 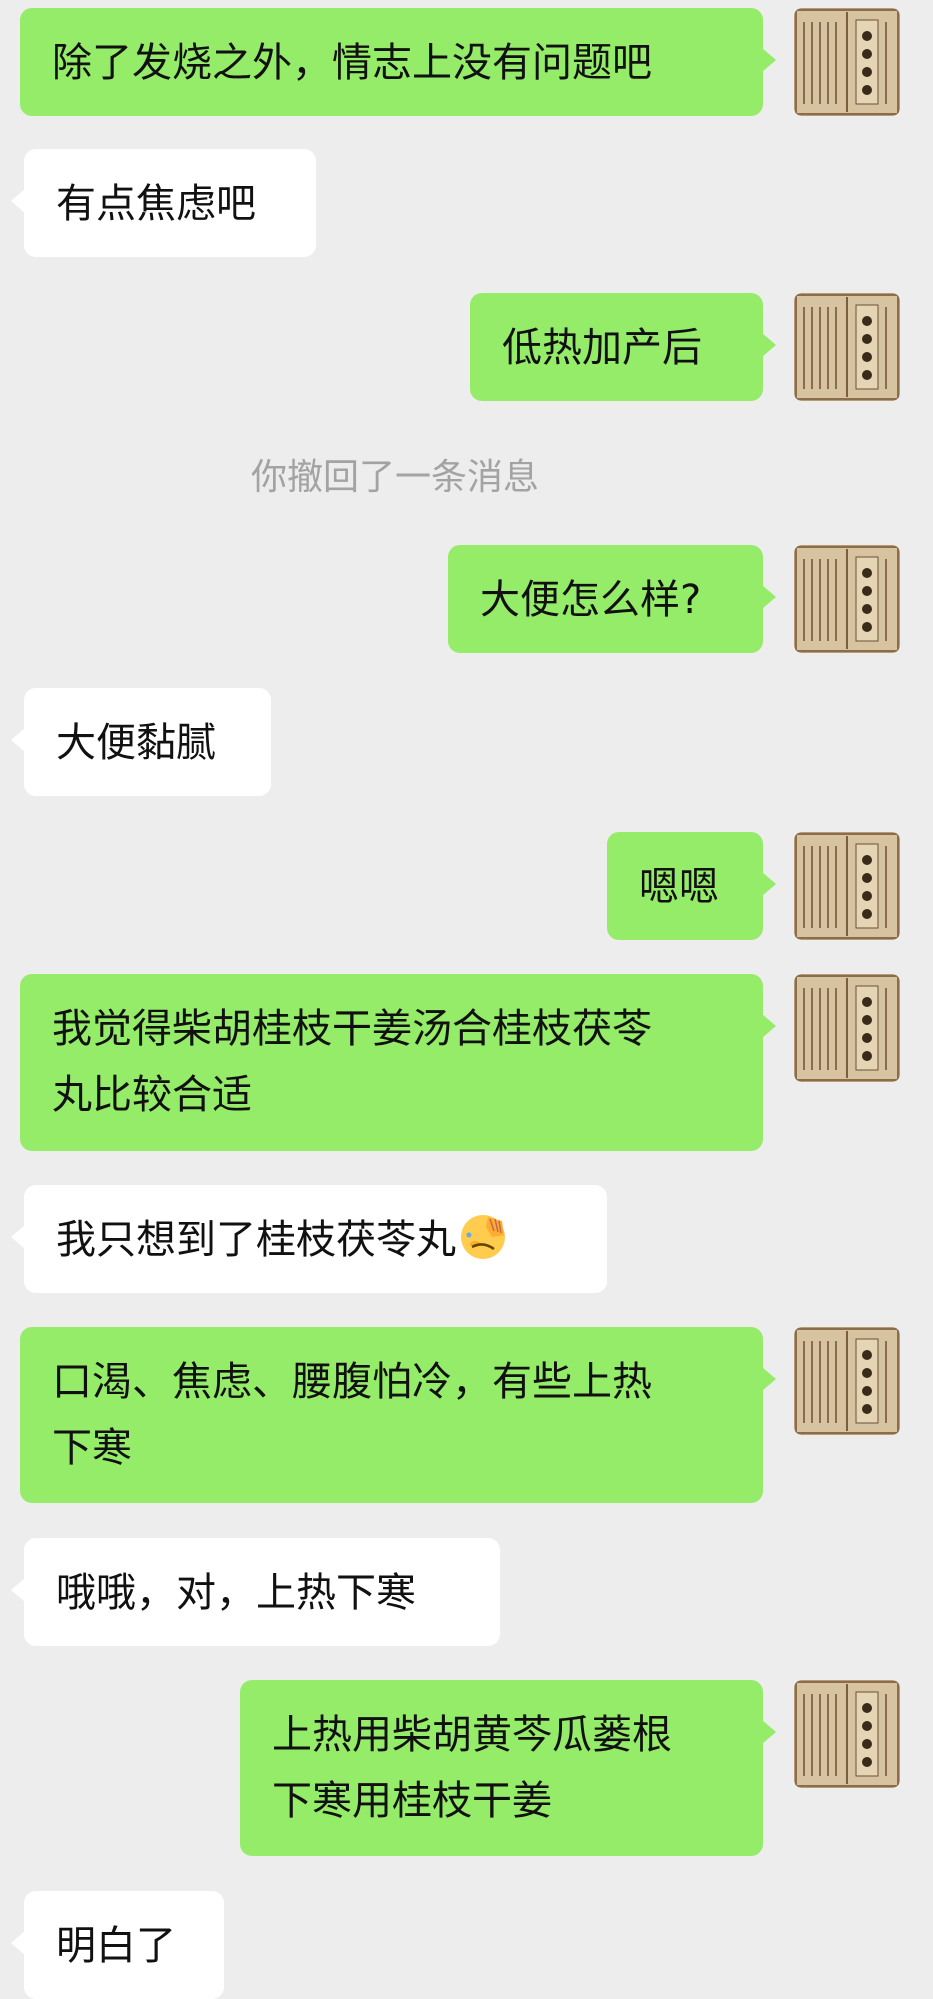 I want to click on sent-message: 低热加产后, so click(x=623, y=347).